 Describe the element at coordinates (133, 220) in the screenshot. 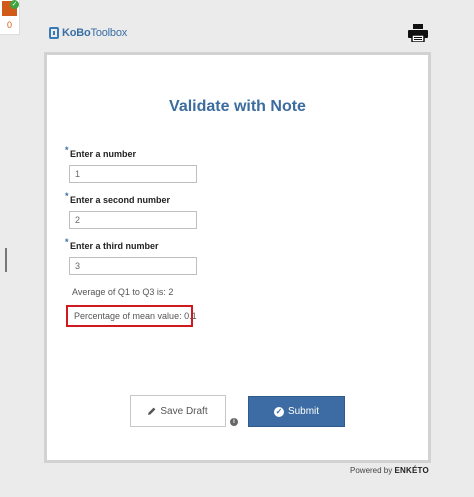

I see `question-2-input` at that location.